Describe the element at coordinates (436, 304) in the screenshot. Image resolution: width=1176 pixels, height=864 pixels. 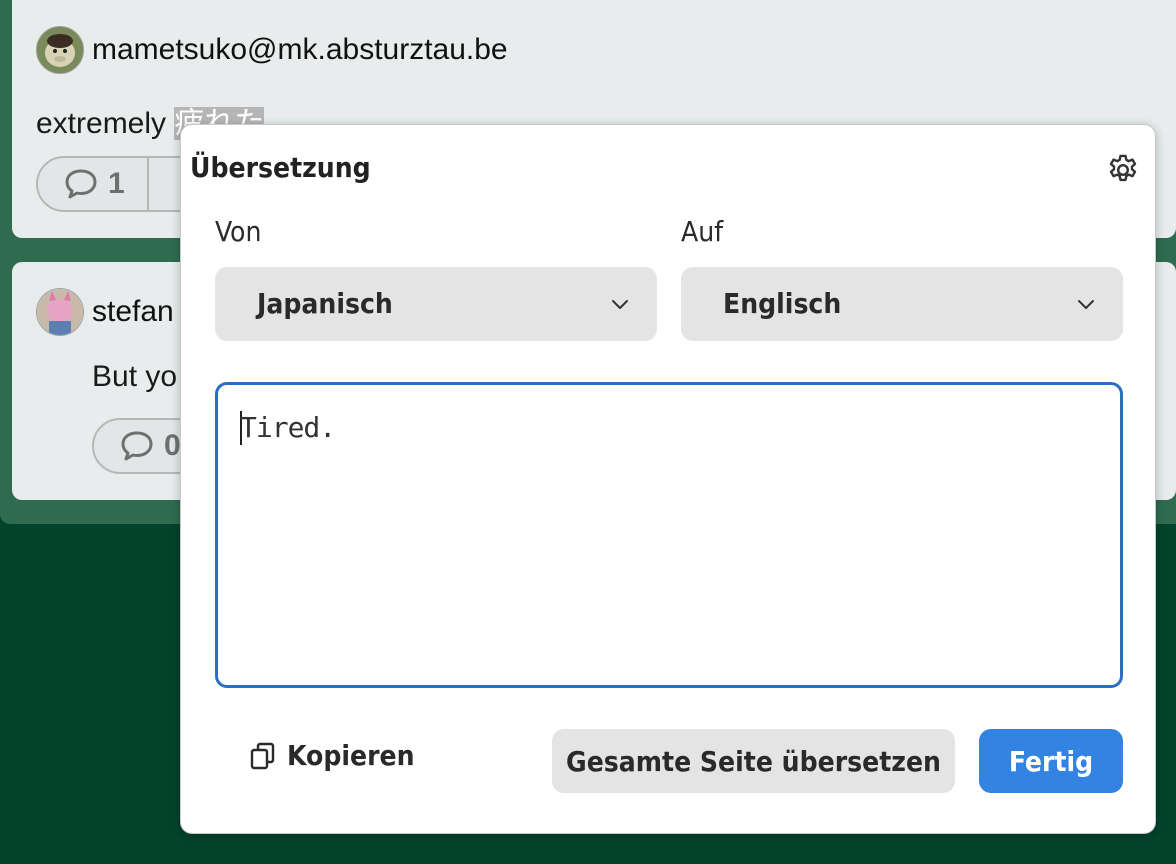
I see `from-language-select: Japanisch` at that location.